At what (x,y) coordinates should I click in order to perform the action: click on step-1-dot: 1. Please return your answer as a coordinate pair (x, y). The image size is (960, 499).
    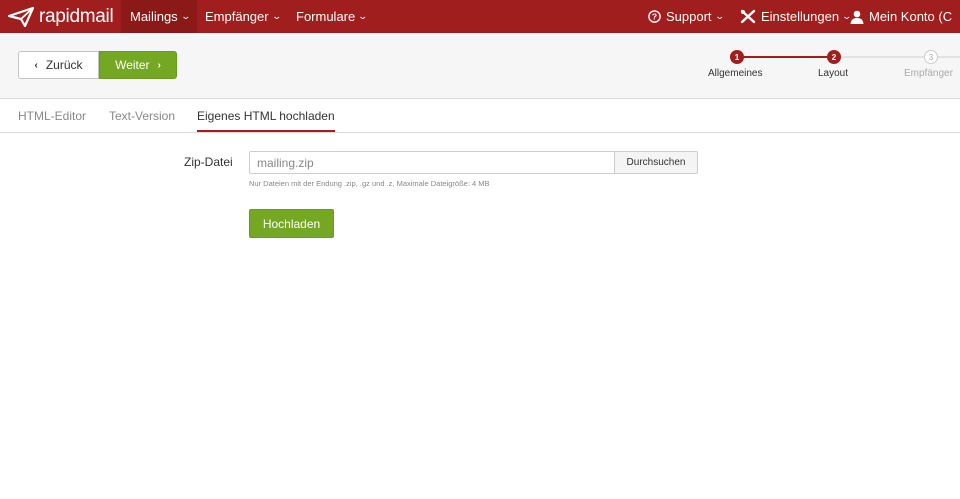
    Looking at the image, I should click on (737, 57).